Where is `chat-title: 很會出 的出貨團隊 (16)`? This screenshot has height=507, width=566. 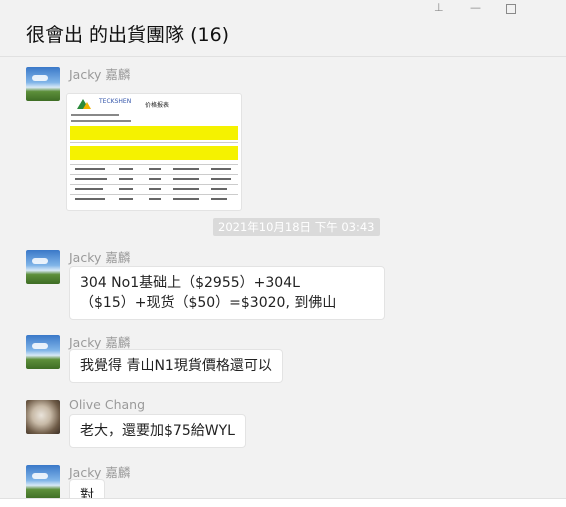 chat-title: 很會出 的出貨團隊 (16) is located at coordinates (128, 35).